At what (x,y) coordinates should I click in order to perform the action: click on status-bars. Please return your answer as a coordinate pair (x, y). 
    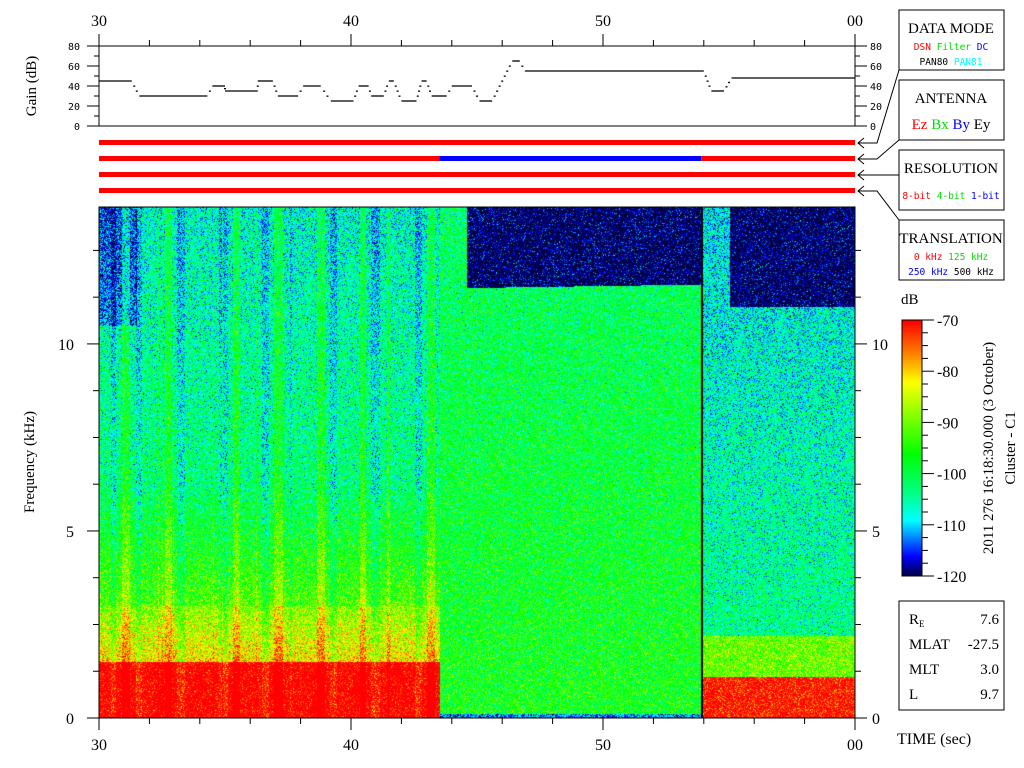
    Looking at the image, I should click on (477, 166).